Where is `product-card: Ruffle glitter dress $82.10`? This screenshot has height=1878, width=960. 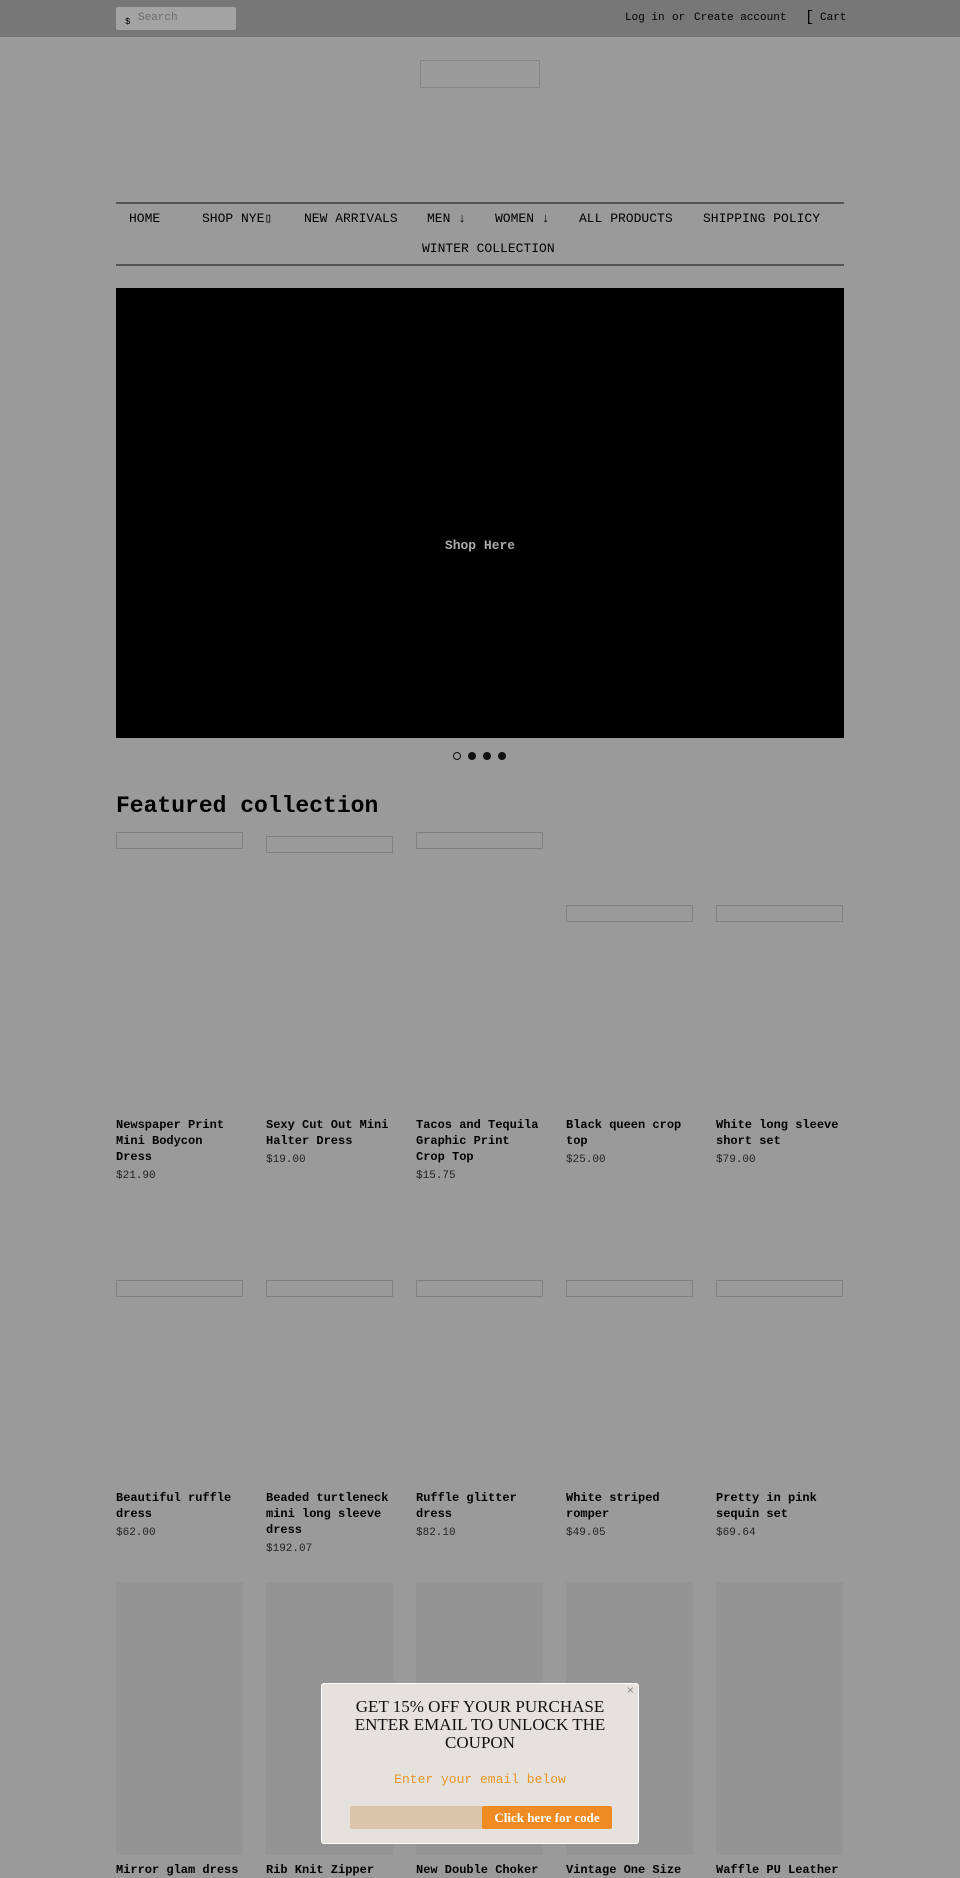 product-card: Ruffle glitter dress $82.10 is located at coordinates (479, 1514).